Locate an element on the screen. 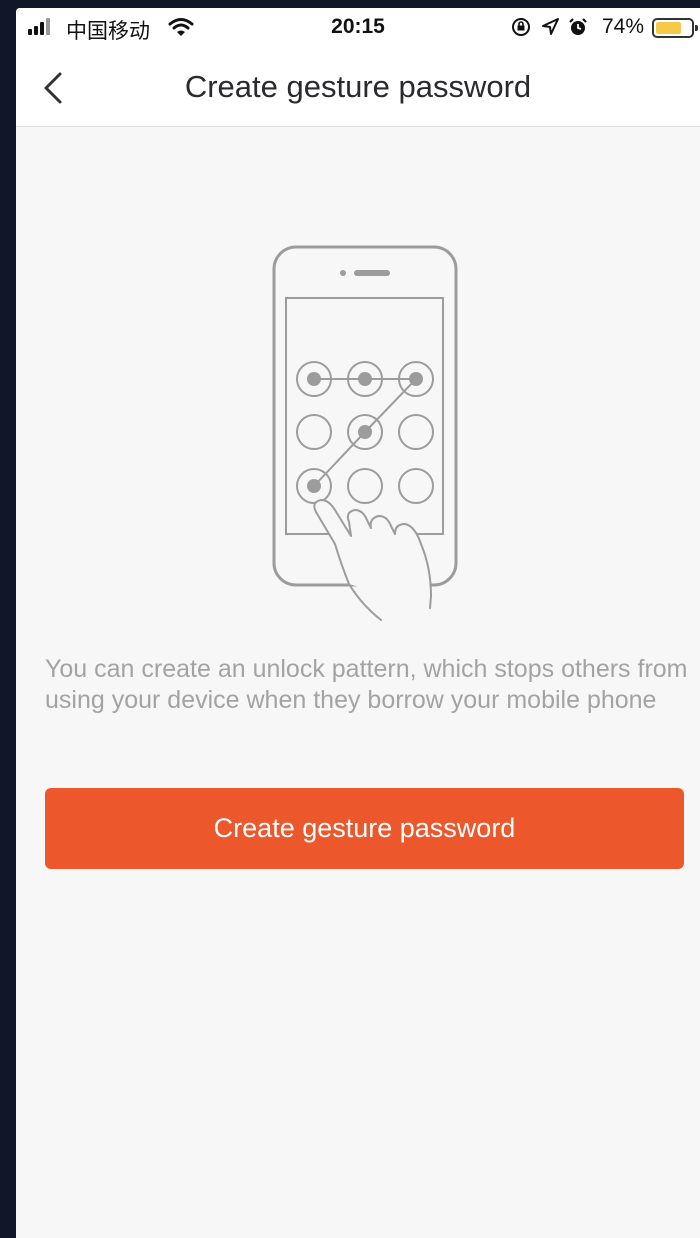 This screenshot has width=700, height=1238. page-title: Create gesture password is located at coordinates (358, 86).